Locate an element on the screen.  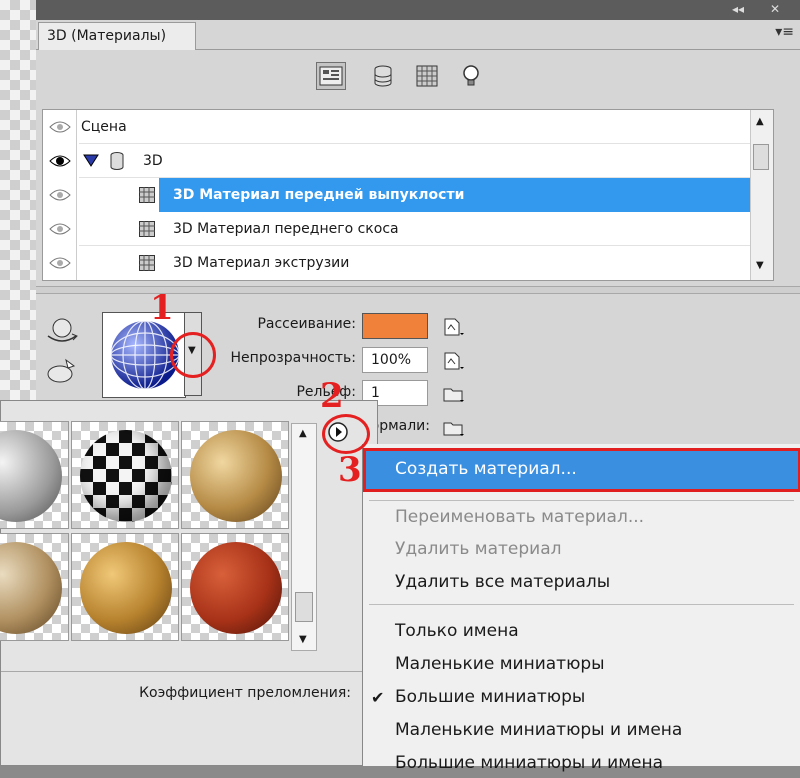
opacity-field: 100% is located at coordinates (395, 360).